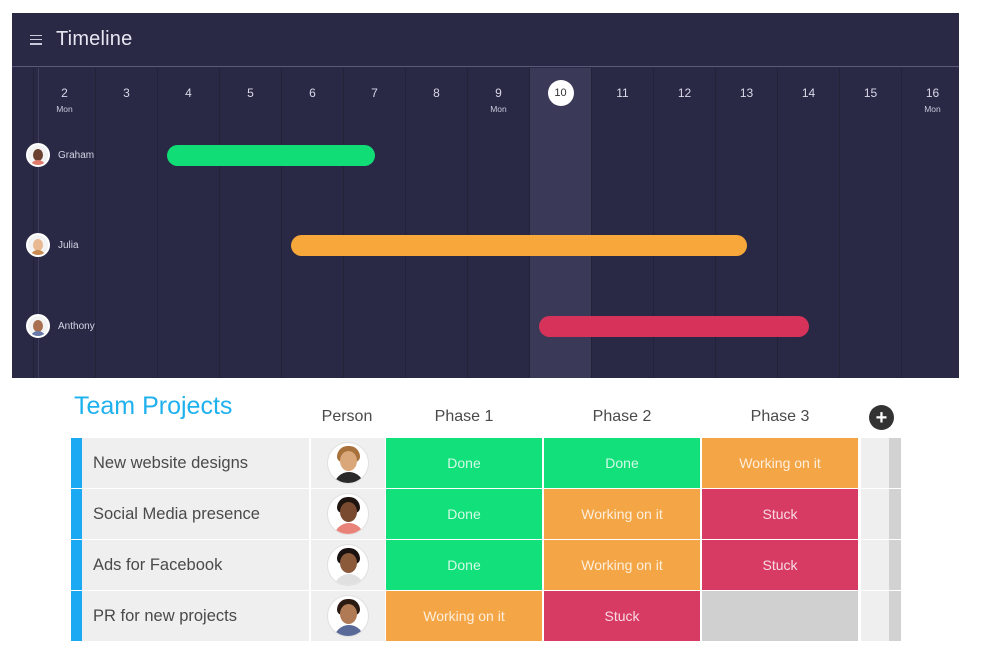 This screenshot has height=657, width=982. I want to click on item-name-cell: New website designs, so click(195, 463).